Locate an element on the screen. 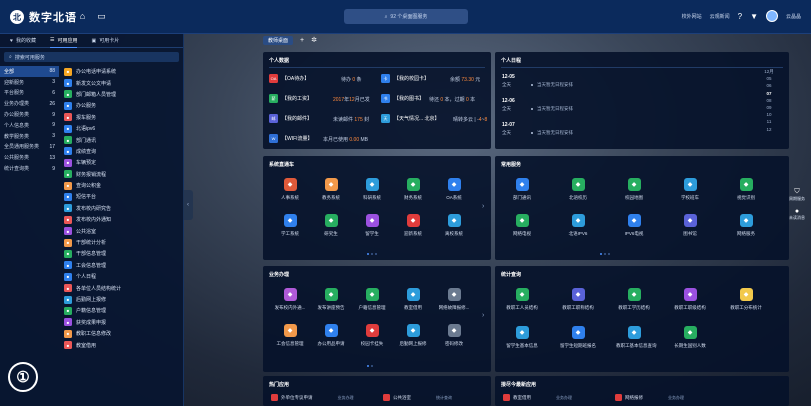  app-list-item: ■ 工会信息管理 is located at coordinates (123, 265).